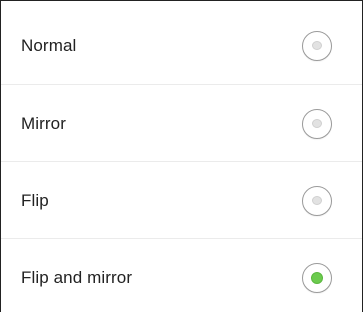 The height and width of the screenshot is (316, 363). What do you see at coordinates (35, 200) in the screenshot?
I see `option-flip-label: Flip` at bounding box center [35, 200].